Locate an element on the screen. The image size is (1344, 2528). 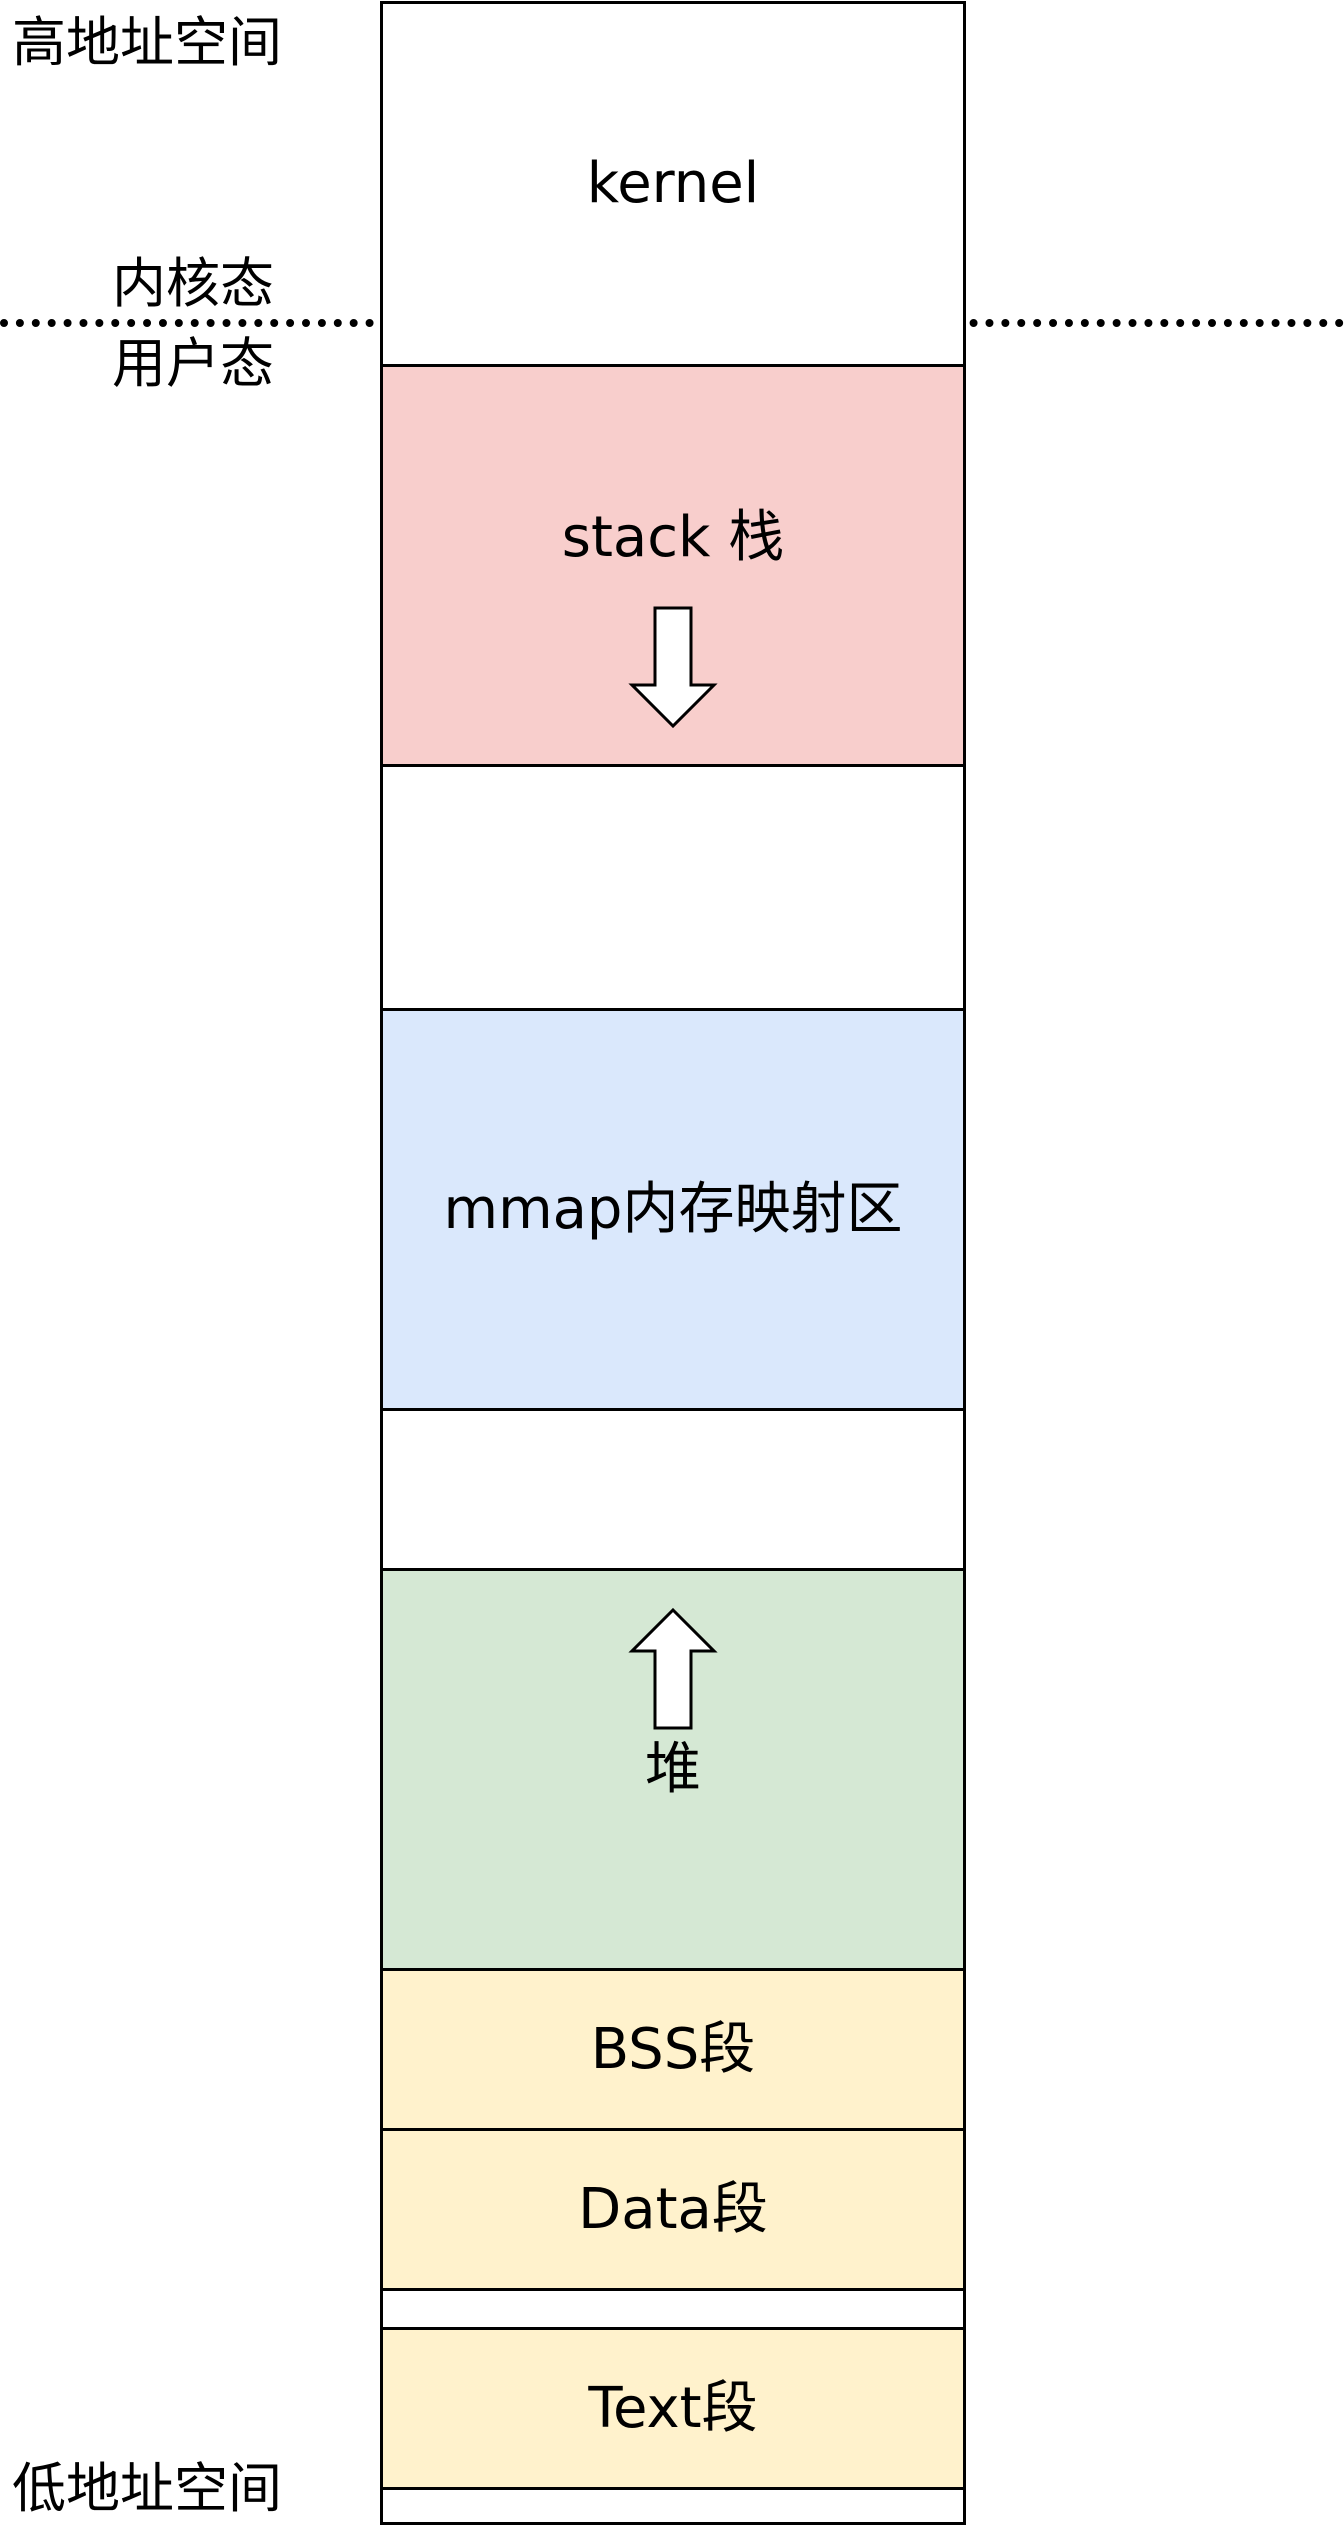
text-segment: Text段 is located at coordinates (673, 2408).